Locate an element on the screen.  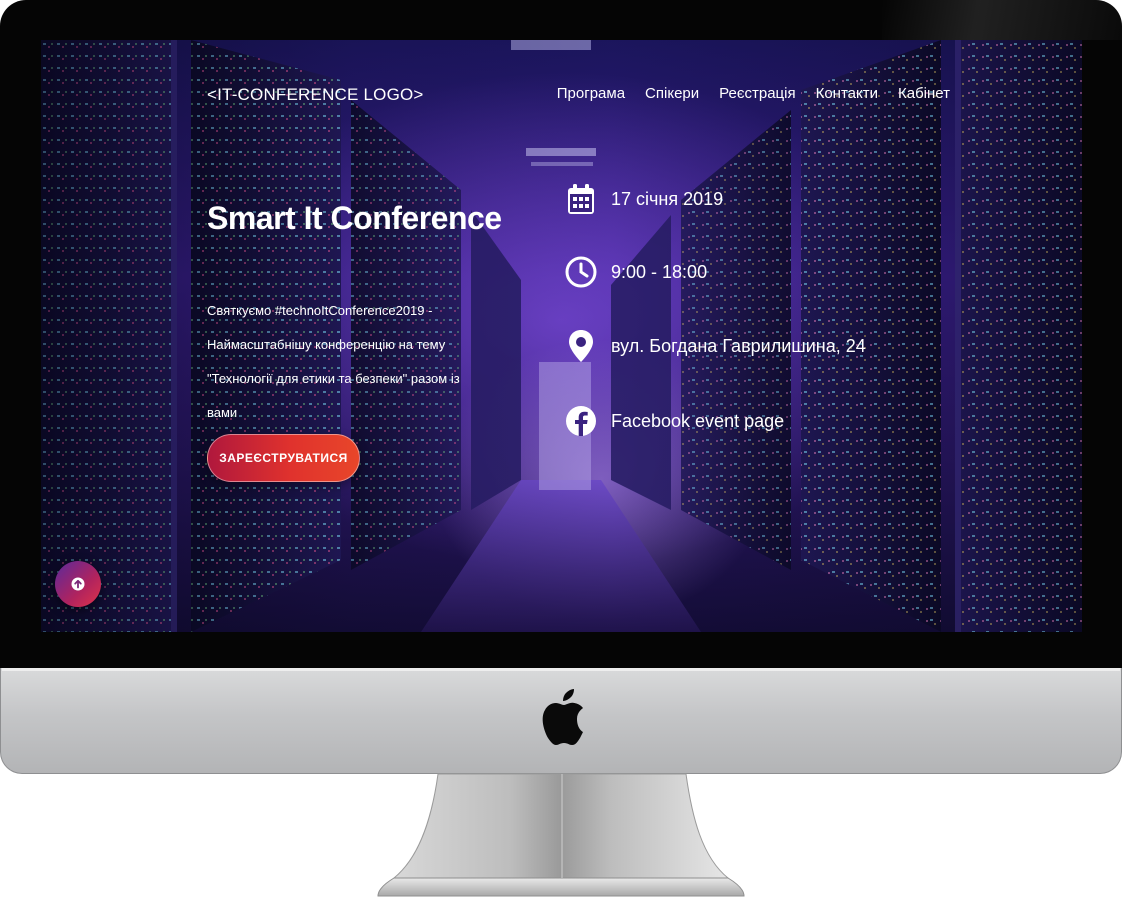
description-line: вами is located at coordinates (222, 412).